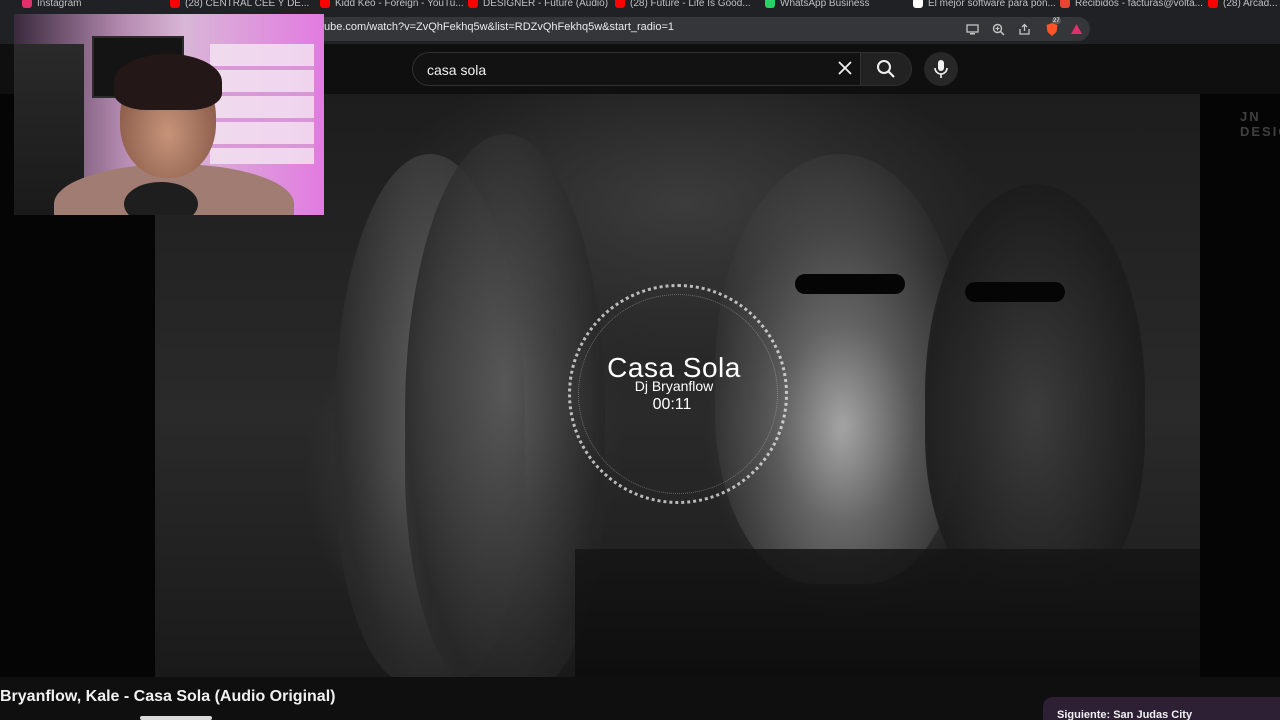 The height and width of the screenshot is (720, 1280). What do you see at coordinates (1161, 708) in the screenshot?
I see `up-next-card: Siguiente: San Judas City` at bounding box center [1161, 708].